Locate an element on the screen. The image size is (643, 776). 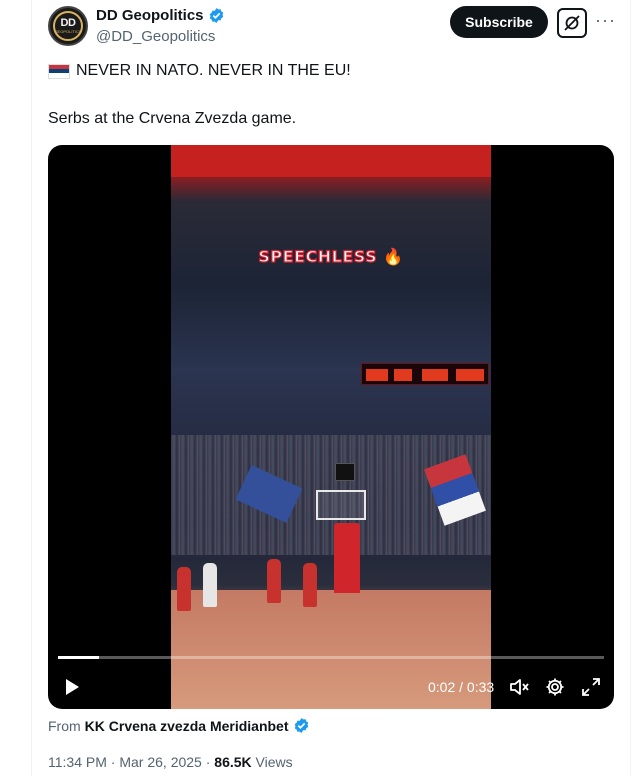
arena-banner is located at coordinates (331, 161).